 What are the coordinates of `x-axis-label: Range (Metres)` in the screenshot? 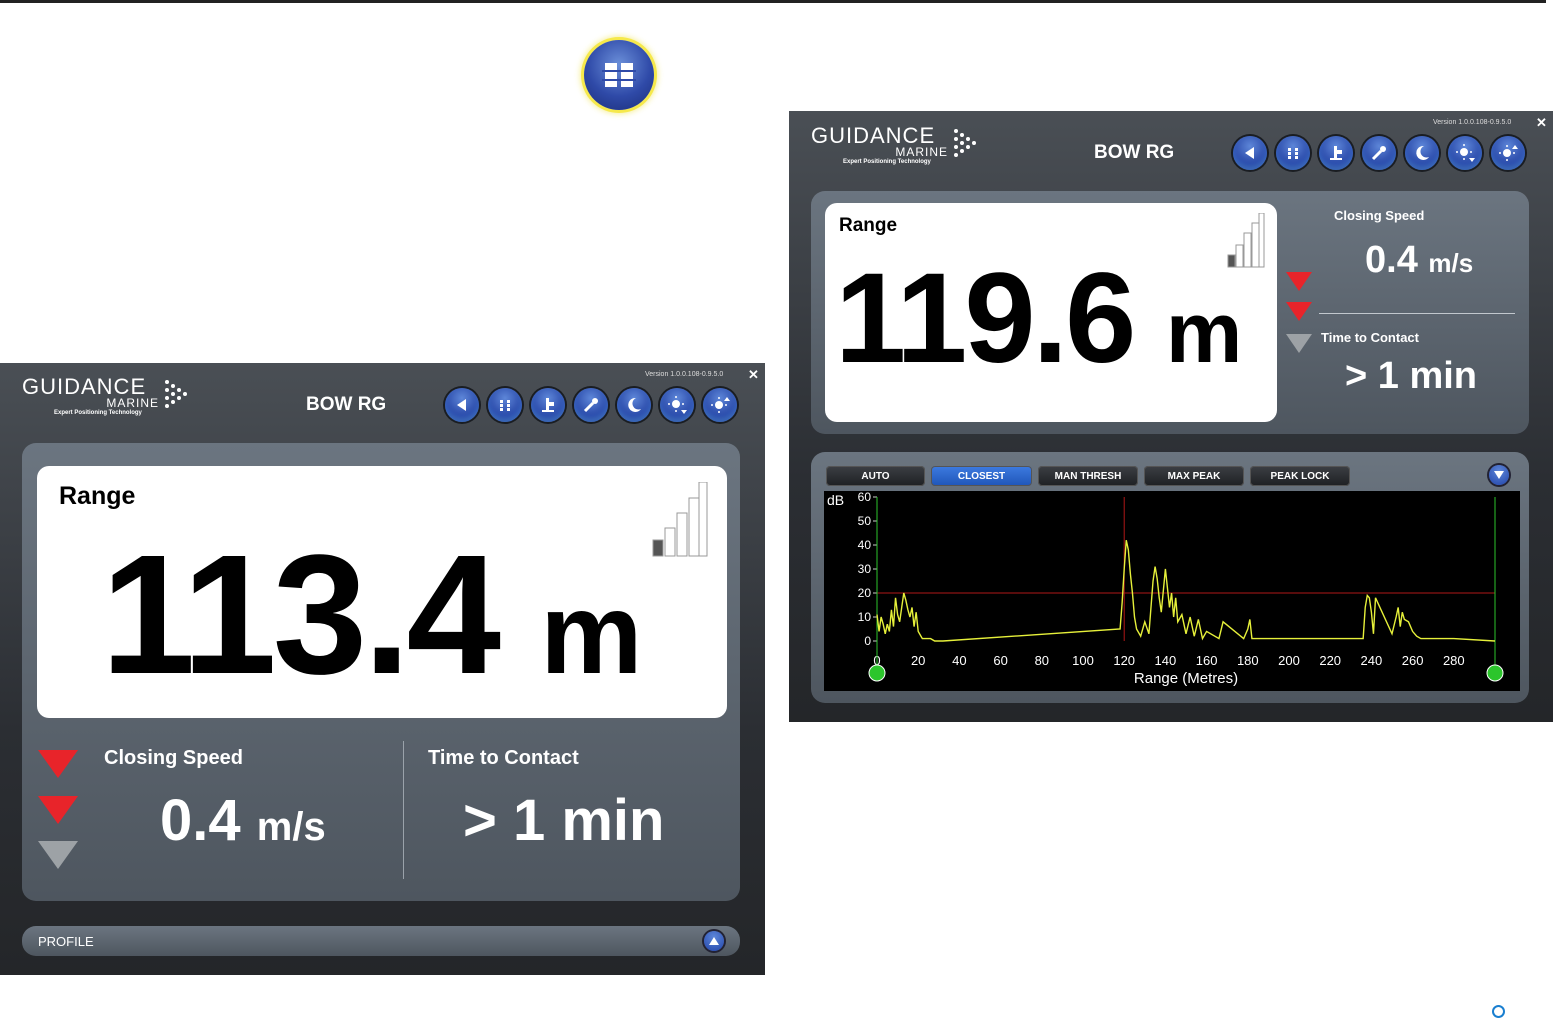 It's located at (1186, 678).